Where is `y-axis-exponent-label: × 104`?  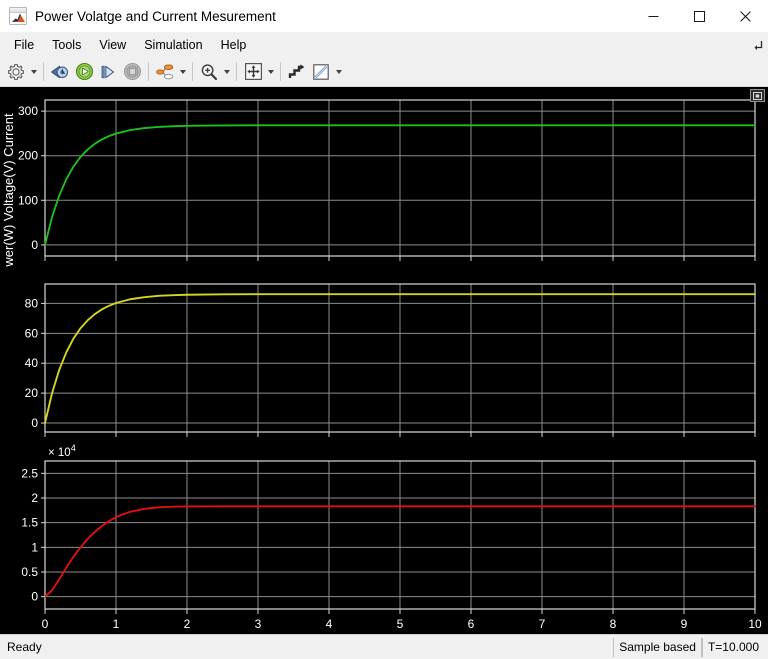 y-axis-exponent-label: × 104 is located at coordinates (62, 451).